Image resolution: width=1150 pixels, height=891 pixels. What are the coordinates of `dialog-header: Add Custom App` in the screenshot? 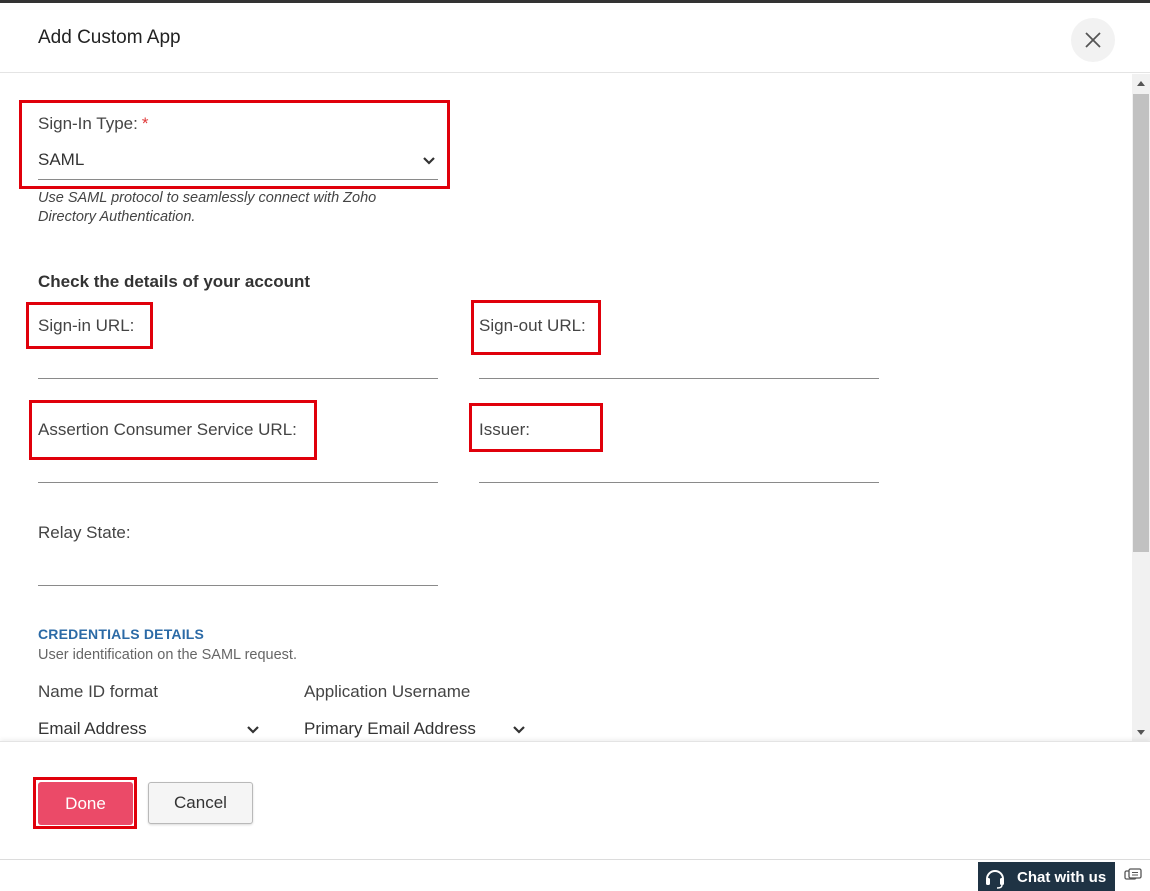 It's located at (575, 38).